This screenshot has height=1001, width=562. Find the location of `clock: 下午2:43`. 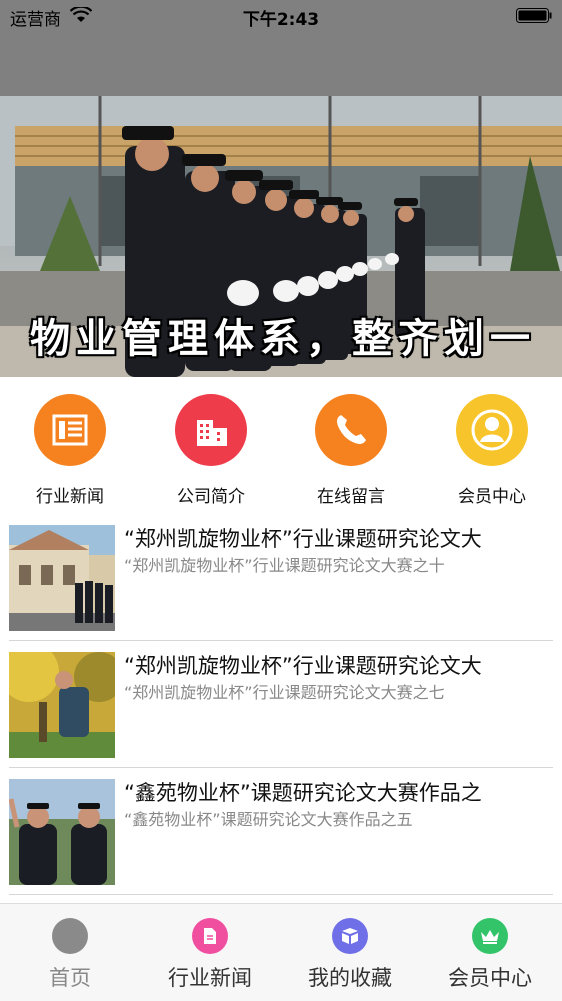

clock: 下午2:43 is located at coordinates (281, 20).